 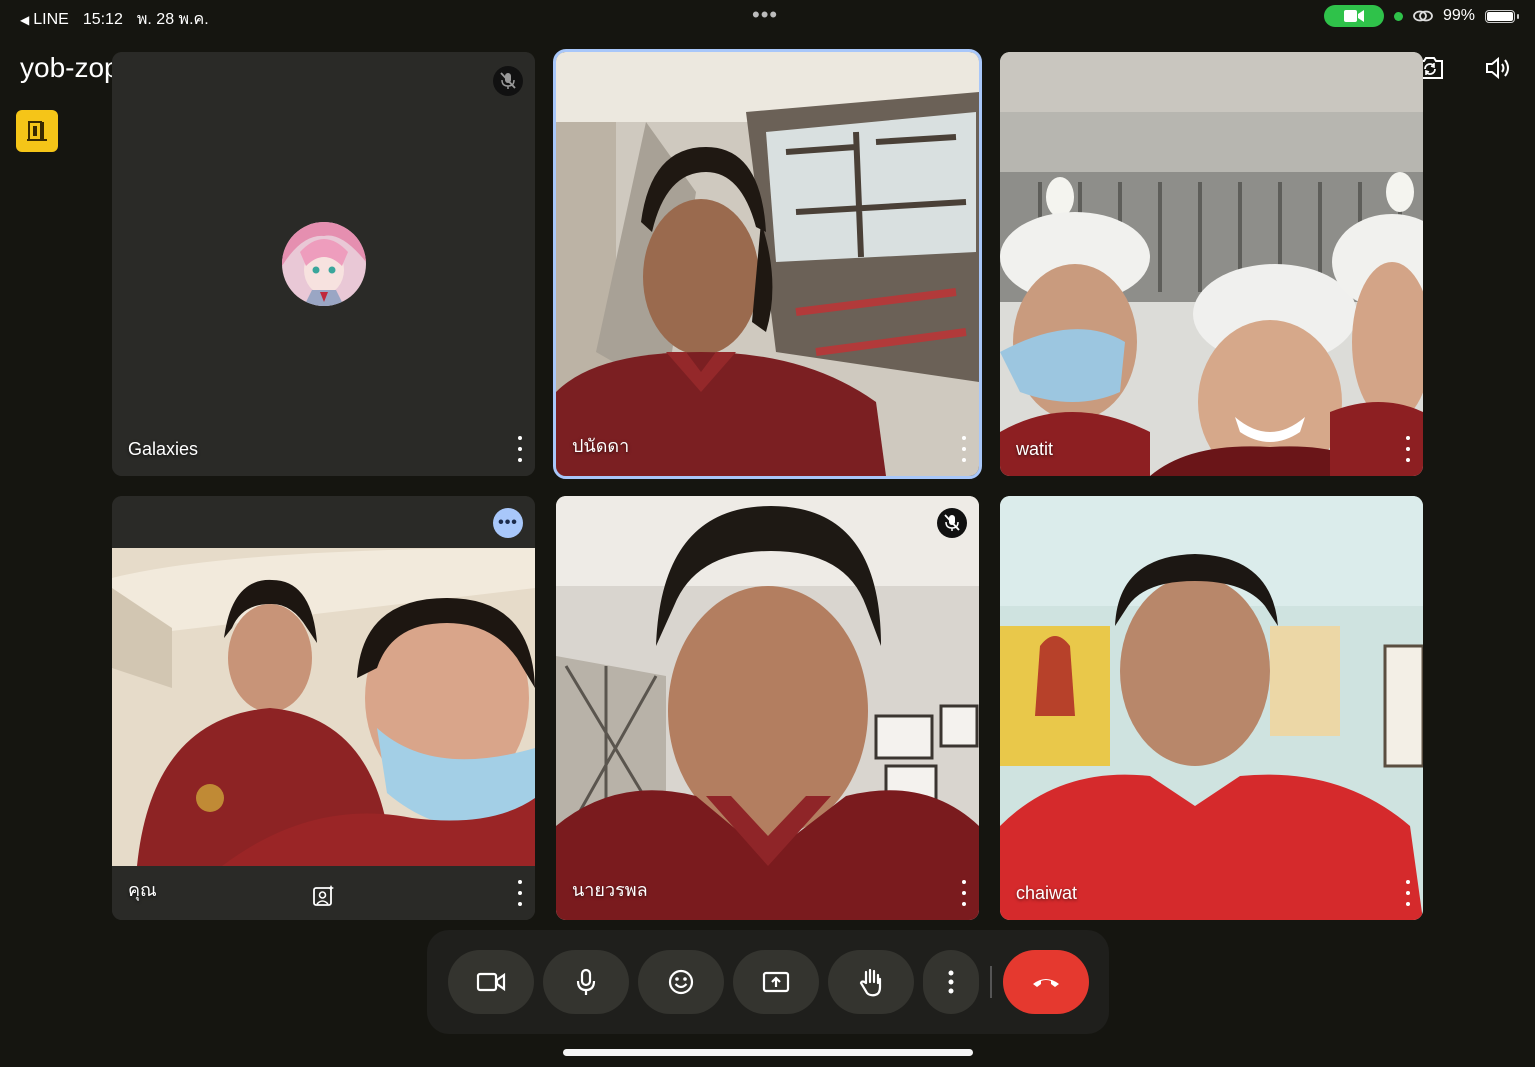 What do you see at coordinates (765, 15) in the screenshot?
I see `multitask-dots-icon: •••` at bounding box center [765, 15].